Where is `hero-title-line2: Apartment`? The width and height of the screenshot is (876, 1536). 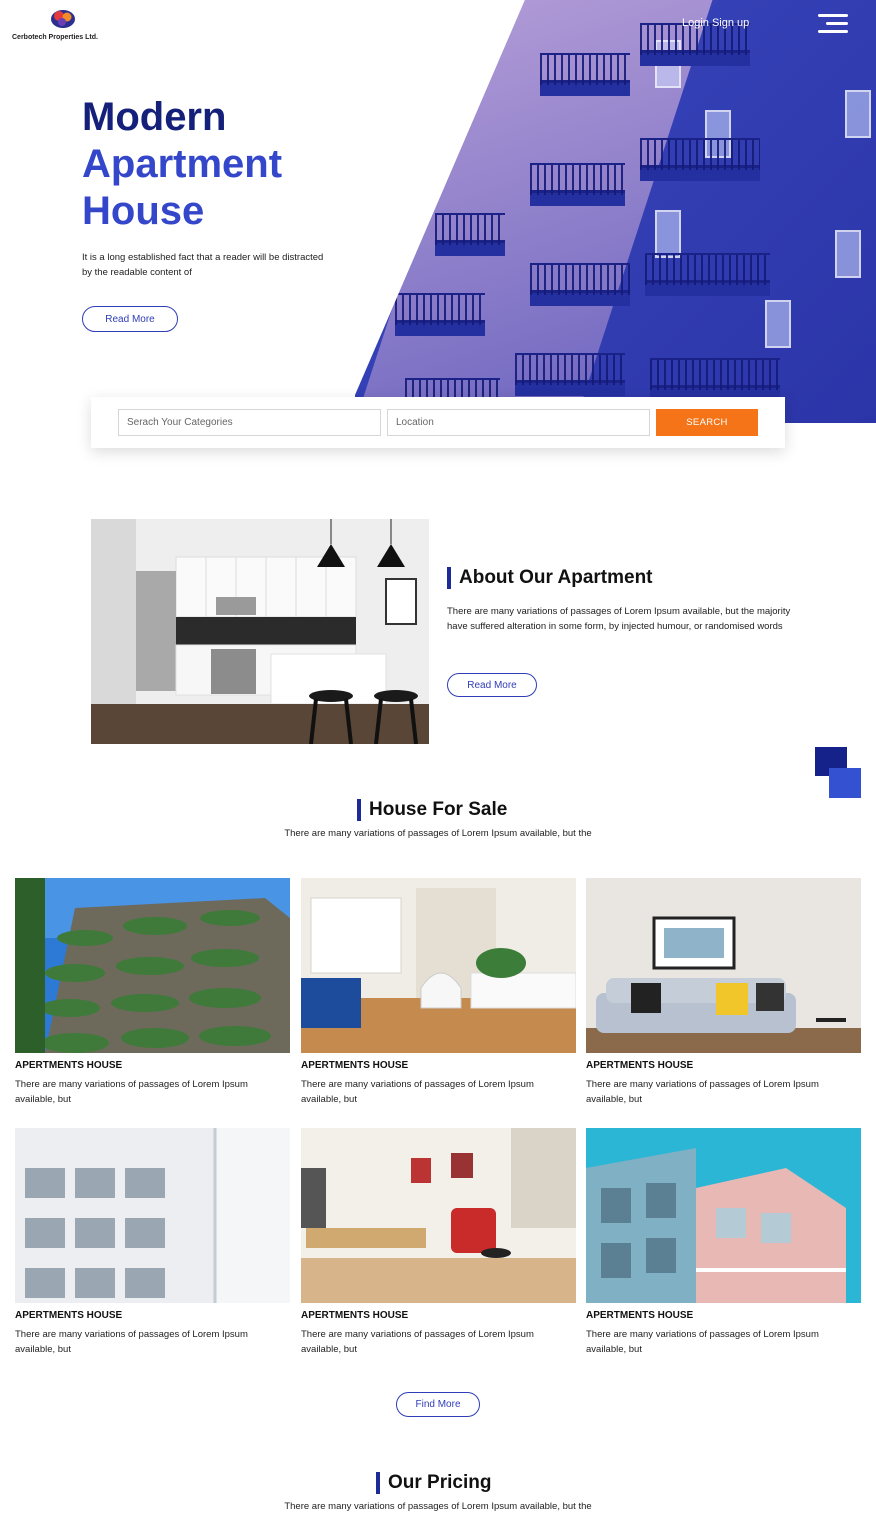 hero-title-line2: Apartment is located at coordinates (182, 164).